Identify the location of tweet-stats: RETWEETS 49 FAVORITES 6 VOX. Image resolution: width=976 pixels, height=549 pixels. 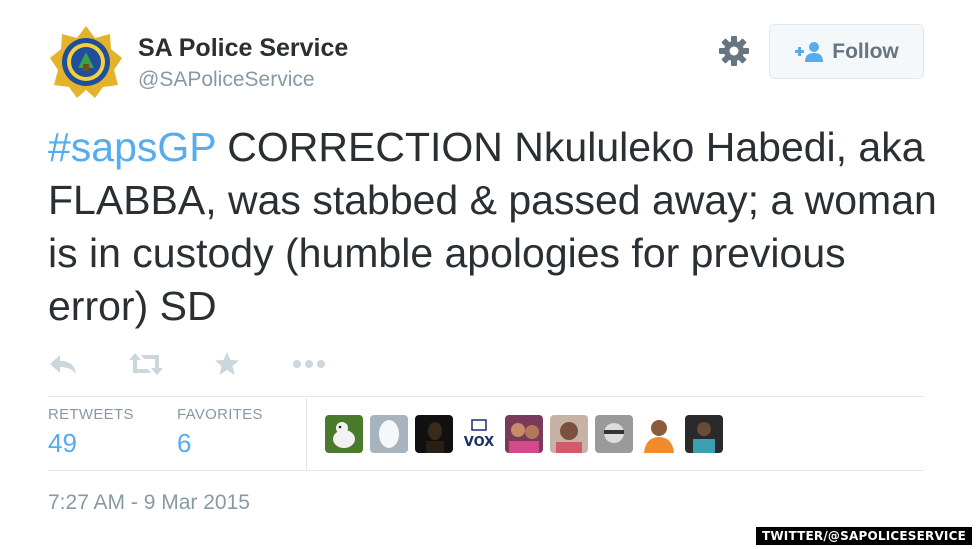
(486, 434).